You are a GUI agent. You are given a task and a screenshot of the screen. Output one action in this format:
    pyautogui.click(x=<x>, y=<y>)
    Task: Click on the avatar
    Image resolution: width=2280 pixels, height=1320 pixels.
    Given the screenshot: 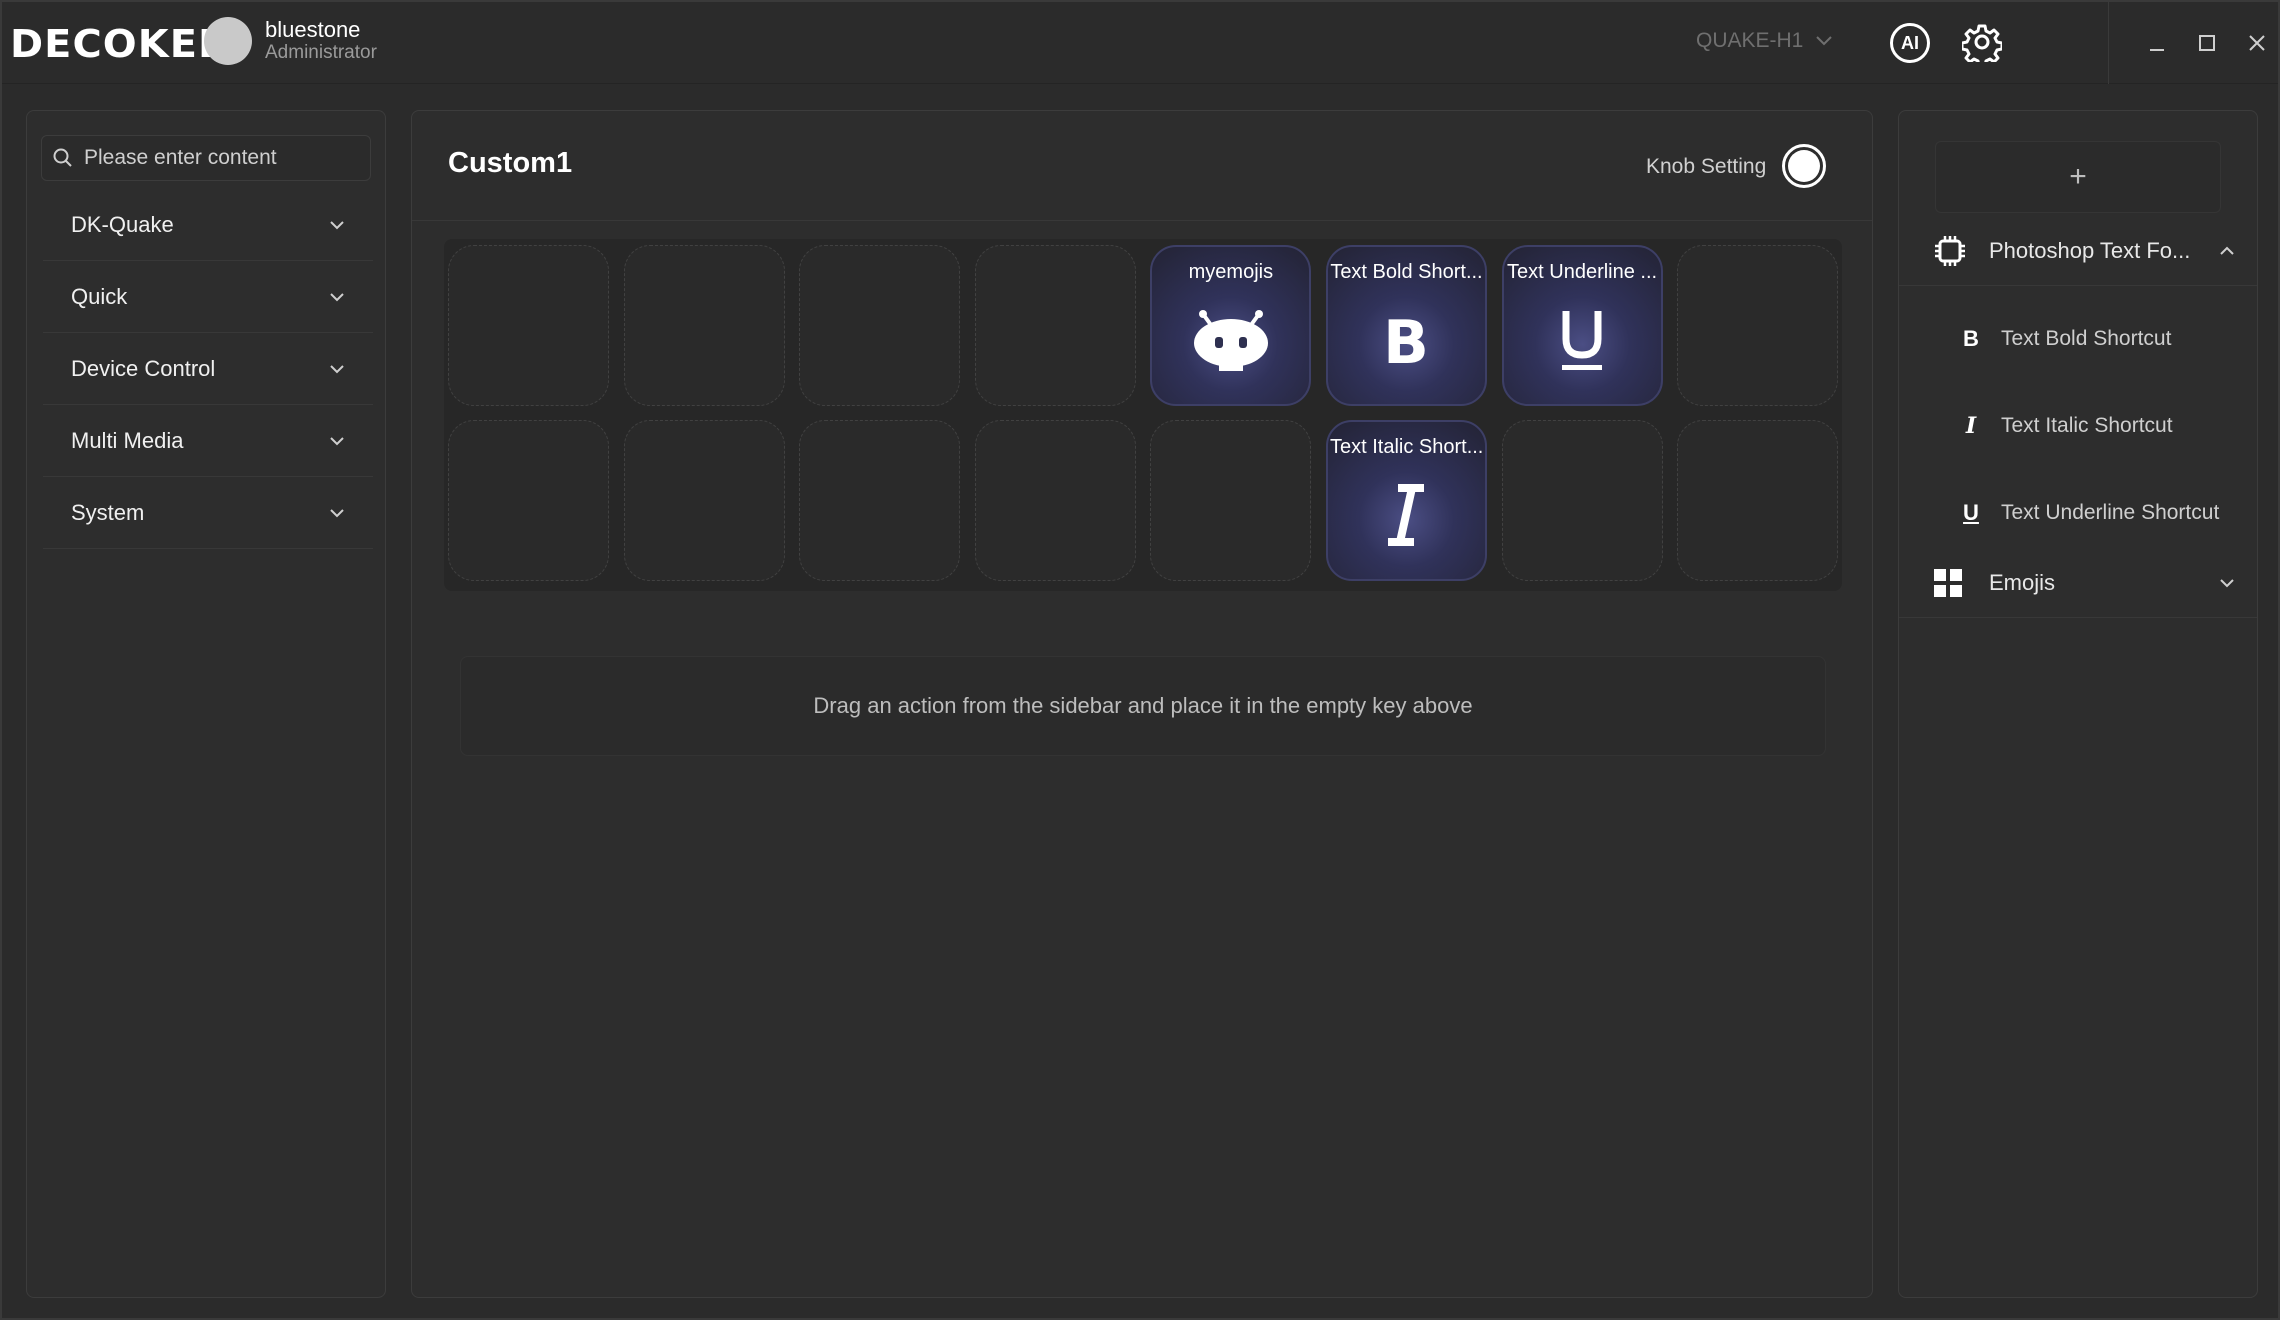 What is the action you would take?
    pyautogui.click(x=228, y=41)
    